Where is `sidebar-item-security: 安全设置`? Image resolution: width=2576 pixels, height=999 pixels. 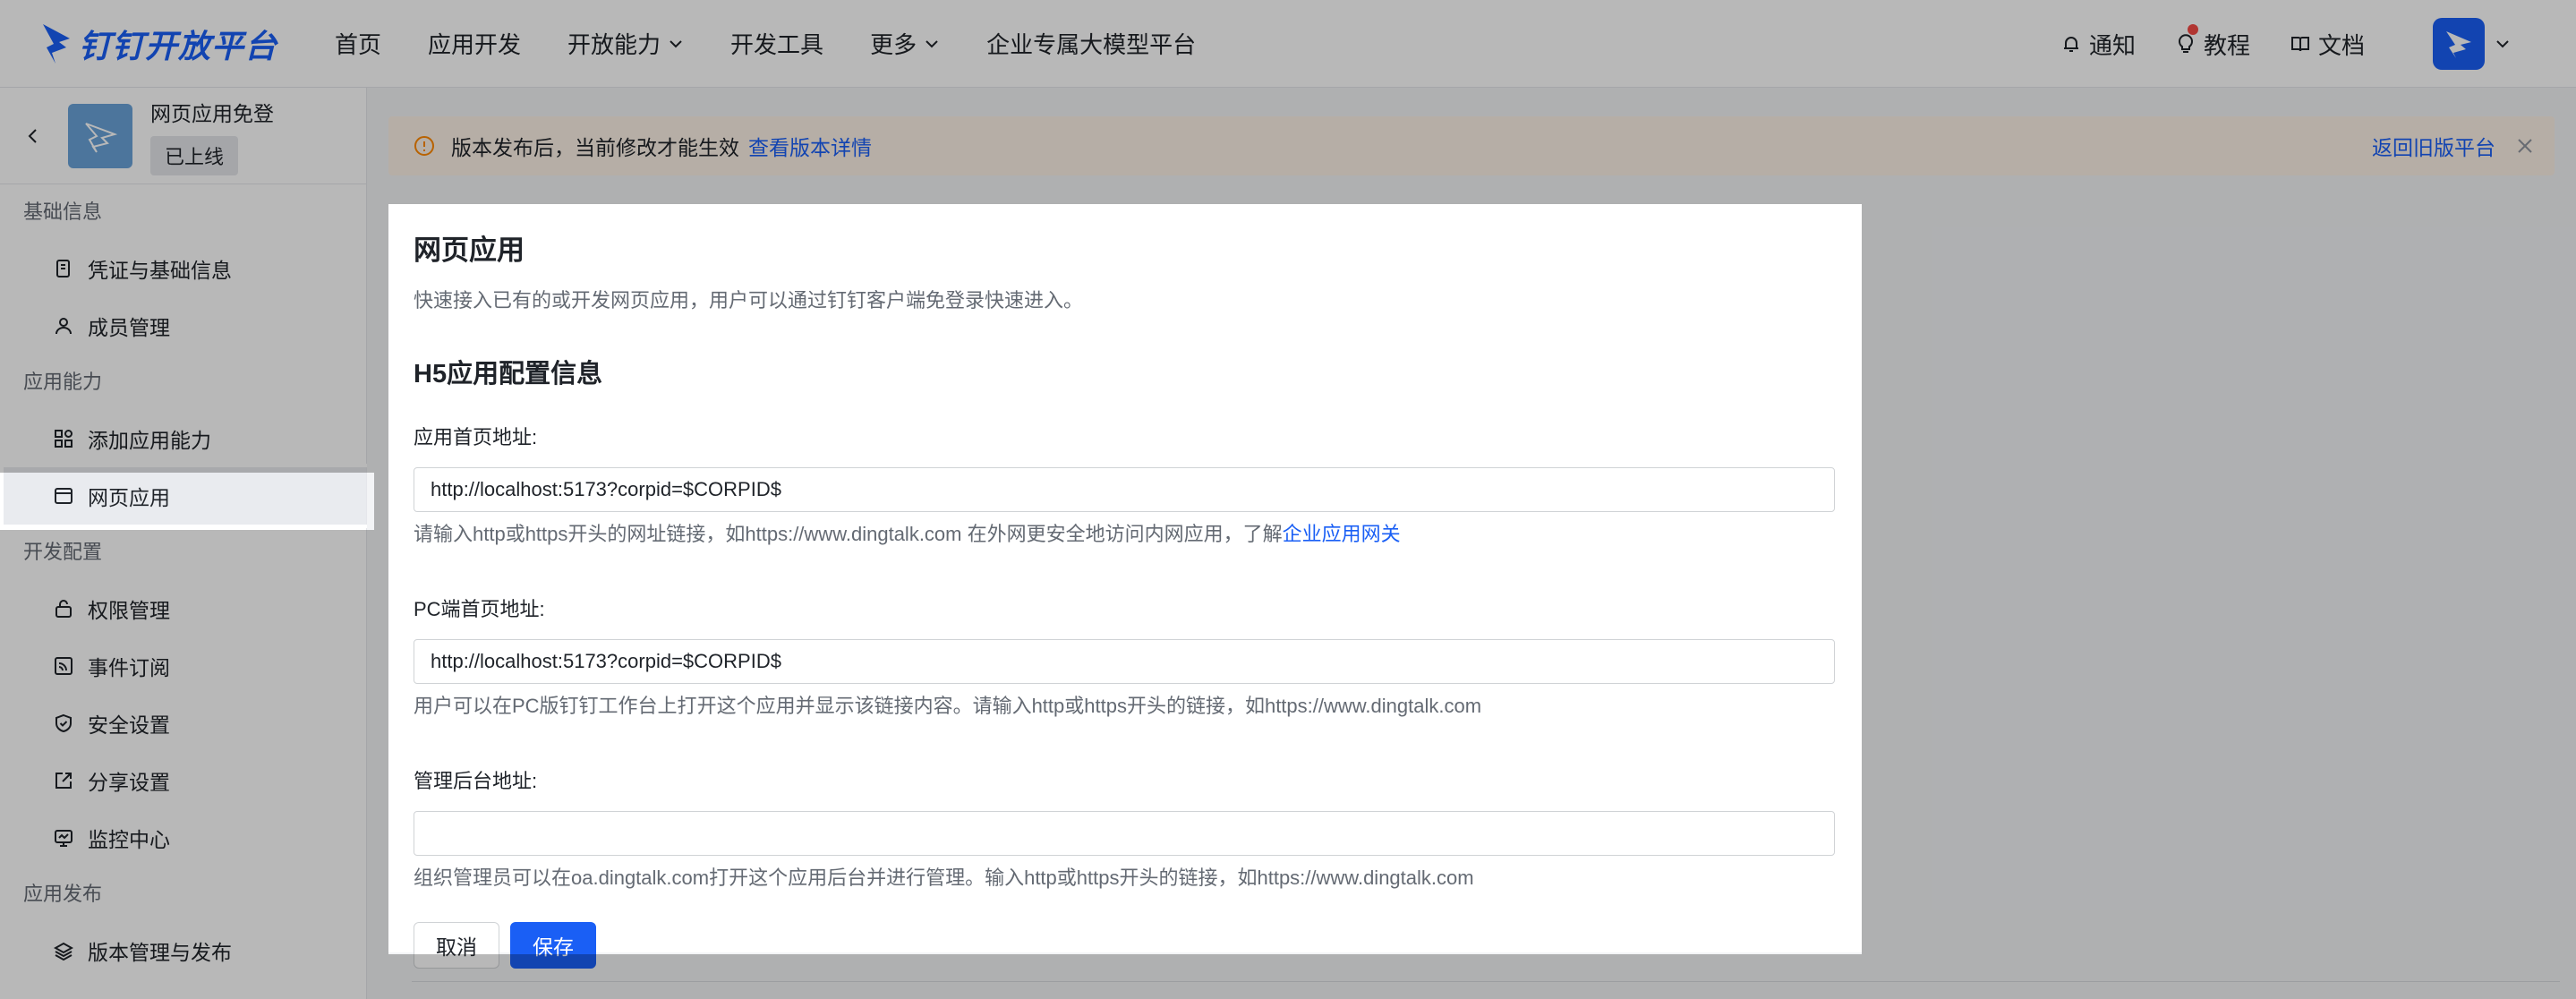
sidebar-item-security: 安全设置 is located at coordinates (183, 723).